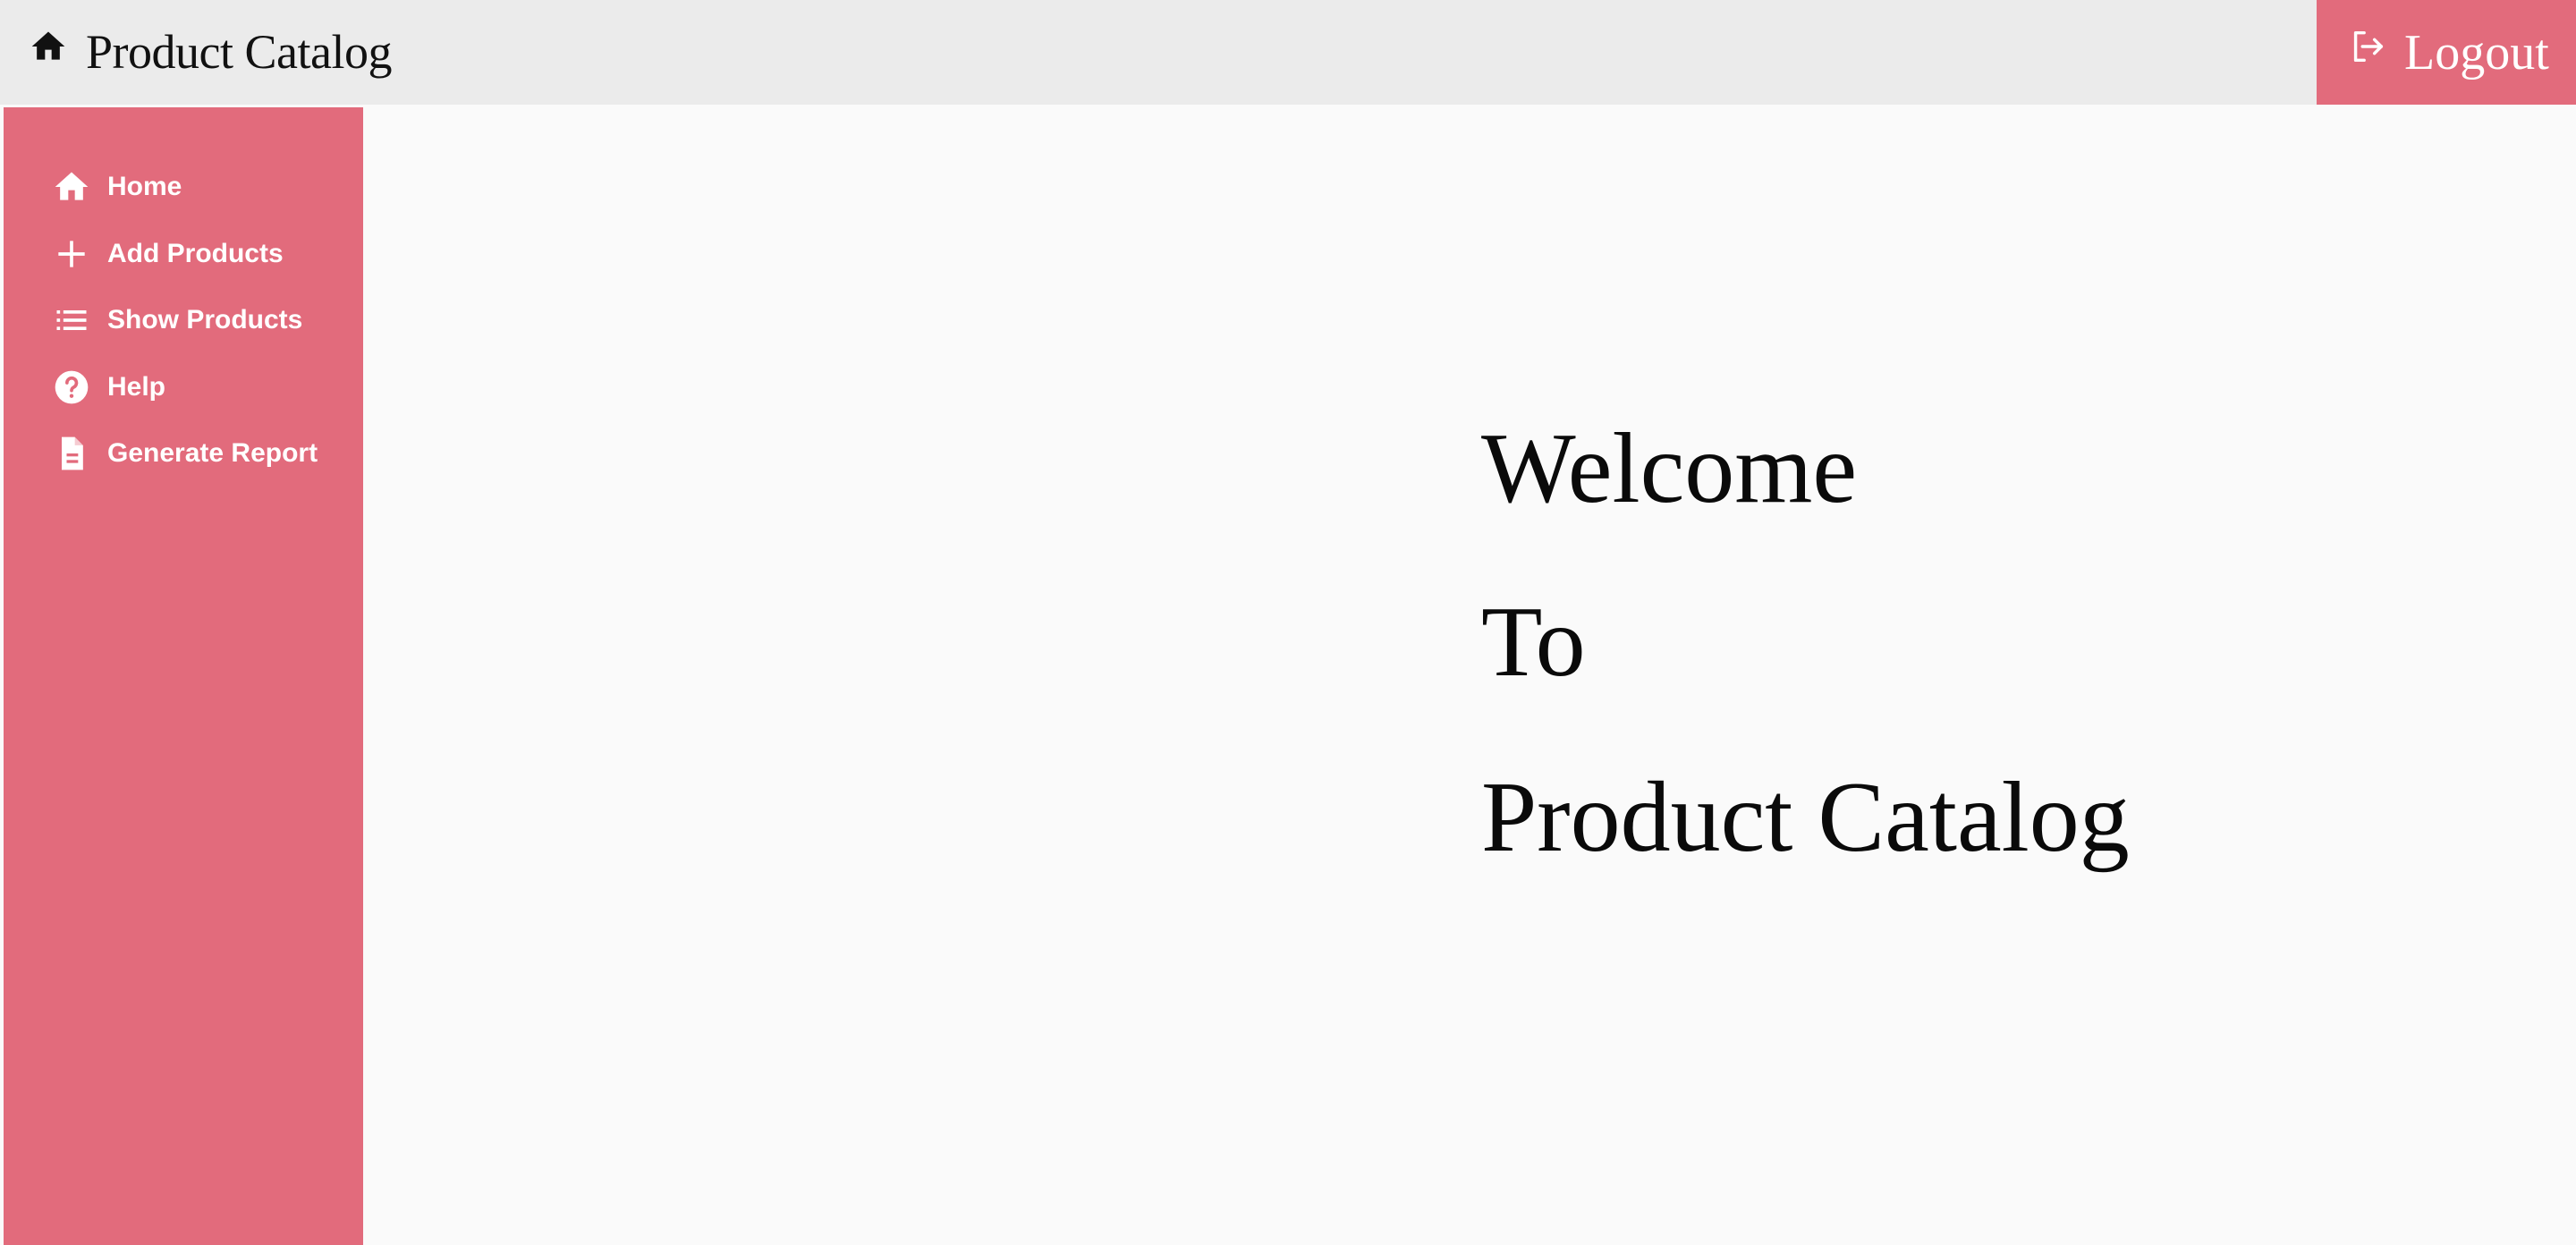  What do you see at coordinates (183, 187) in the screenshot?
I see `sidebar-item-home: Home` at bounding box center [183, 187].